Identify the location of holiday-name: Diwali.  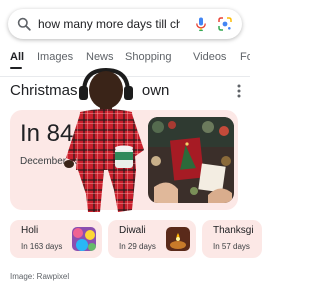
(132, 230).